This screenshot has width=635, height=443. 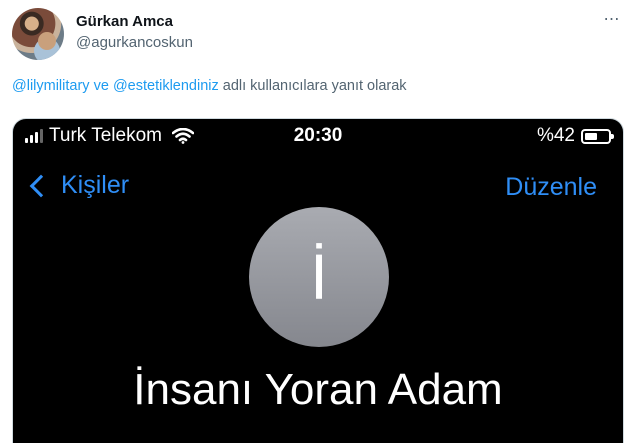 I want to click on contact-name: İnsanı Yoran Adam, so click(x=318, y=389).